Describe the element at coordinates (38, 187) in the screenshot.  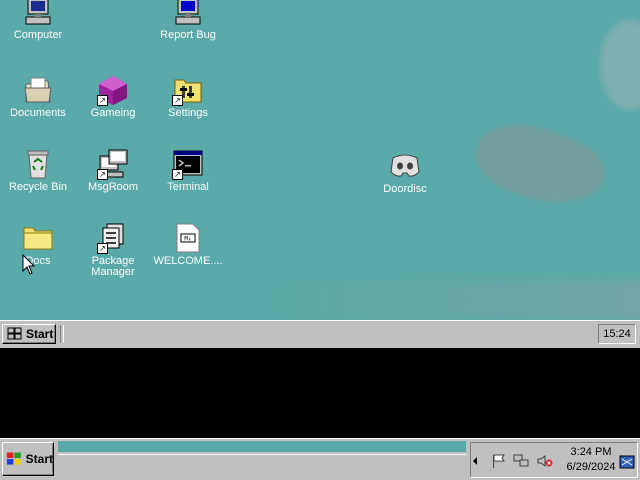
I see `icon-label: Recycle Bin` at that location.